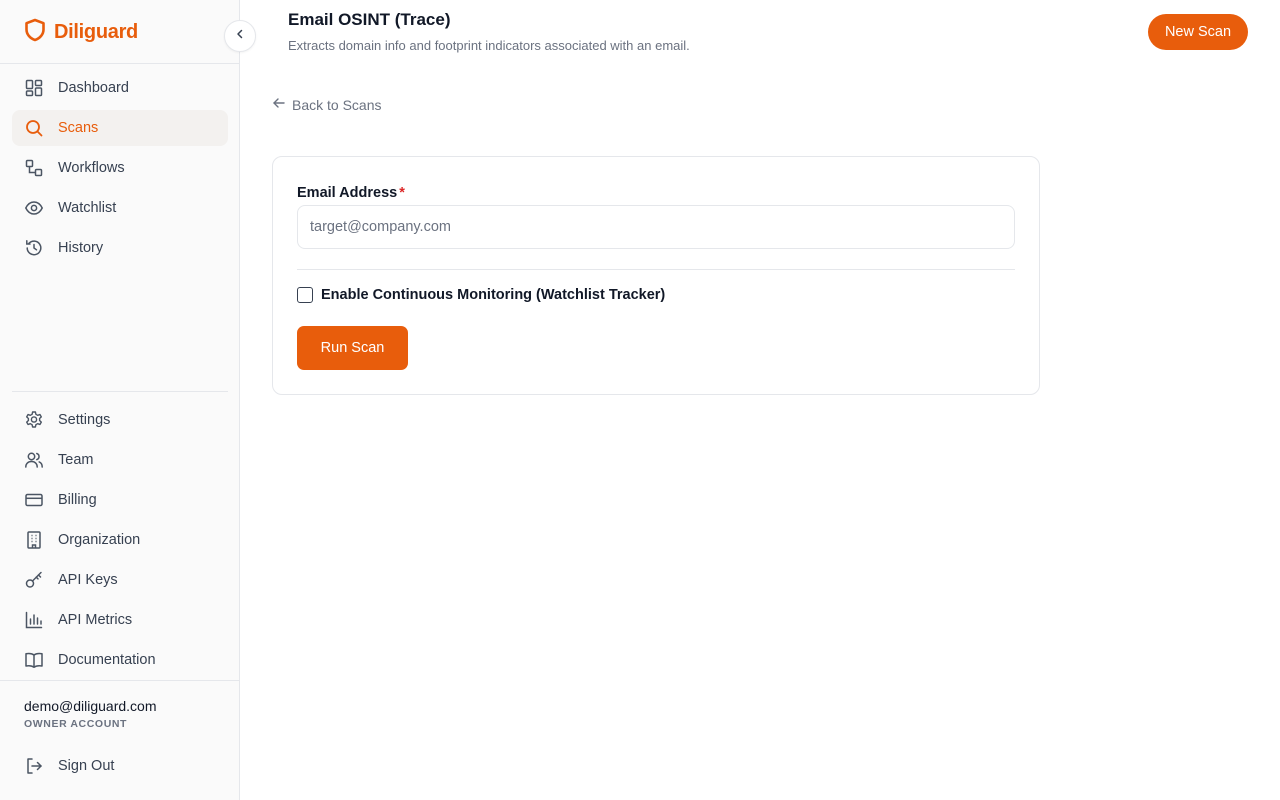  What do you see at coordinates (34, 580) in the screenshot?
I see `key-icon` at bounding box center [34, 580].